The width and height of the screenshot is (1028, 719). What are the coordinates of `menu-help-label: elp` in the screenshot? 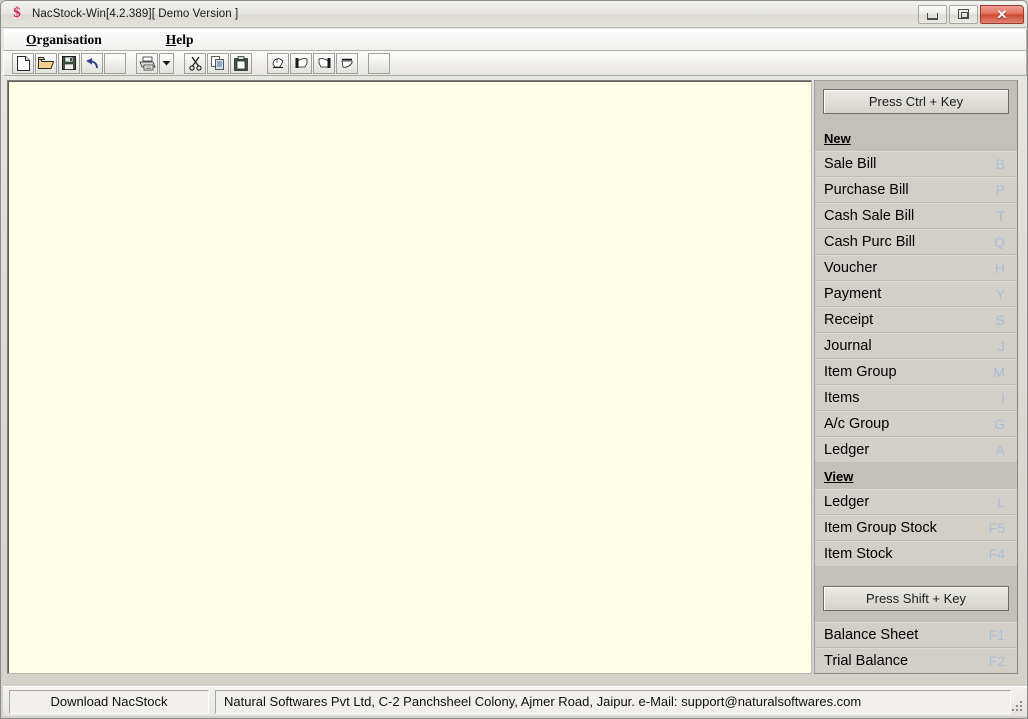 It's located at (185, 39).